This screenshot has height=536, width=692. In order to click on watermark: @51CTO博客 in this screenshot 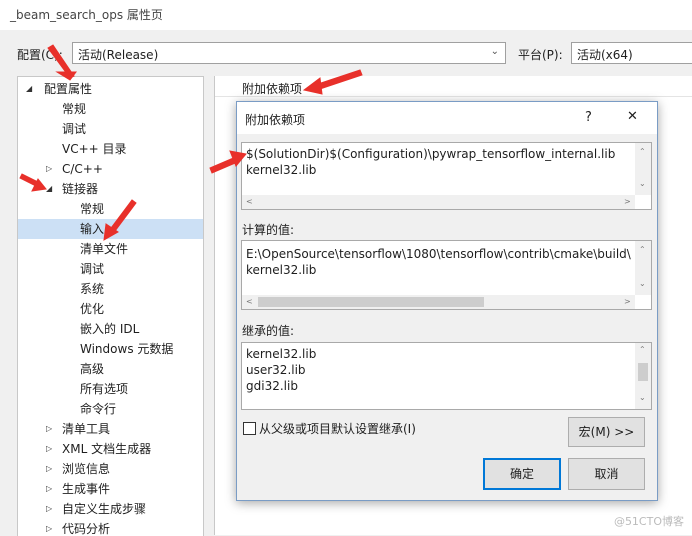, I will do `click(648, 521)`.